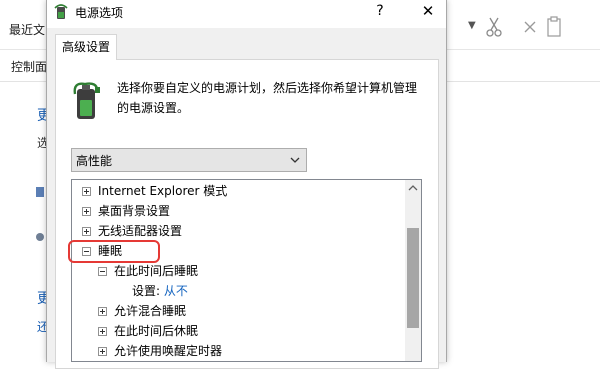 Image resolution: width=600 pixels, height=369 pixels. What do you see at coordinates (114, 251) in the screenshot?
I see `highlight-box` at bounding box center [114, 251].